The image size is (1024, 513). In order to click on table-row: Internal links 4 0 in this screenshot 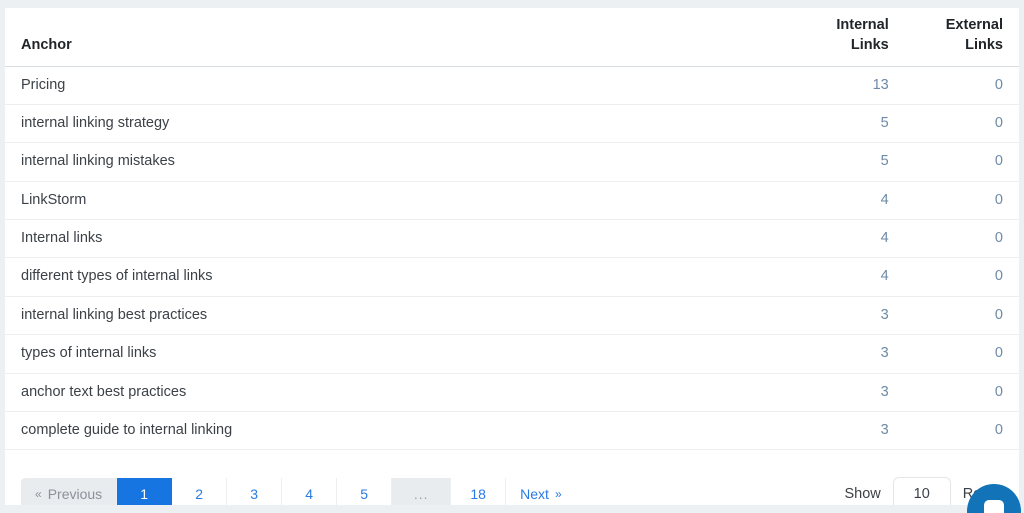, I will do `click(512, 239)`.